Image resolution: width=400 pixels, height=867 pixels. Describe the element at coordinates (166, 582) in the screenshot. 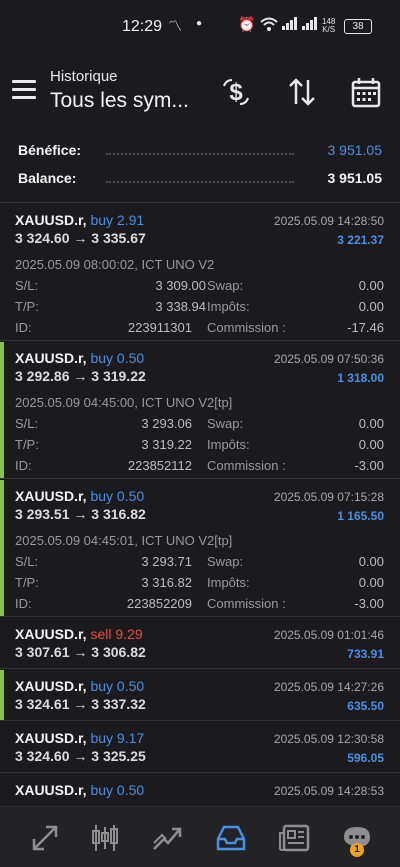

I see `tp-value: 3 316.82` at that location.